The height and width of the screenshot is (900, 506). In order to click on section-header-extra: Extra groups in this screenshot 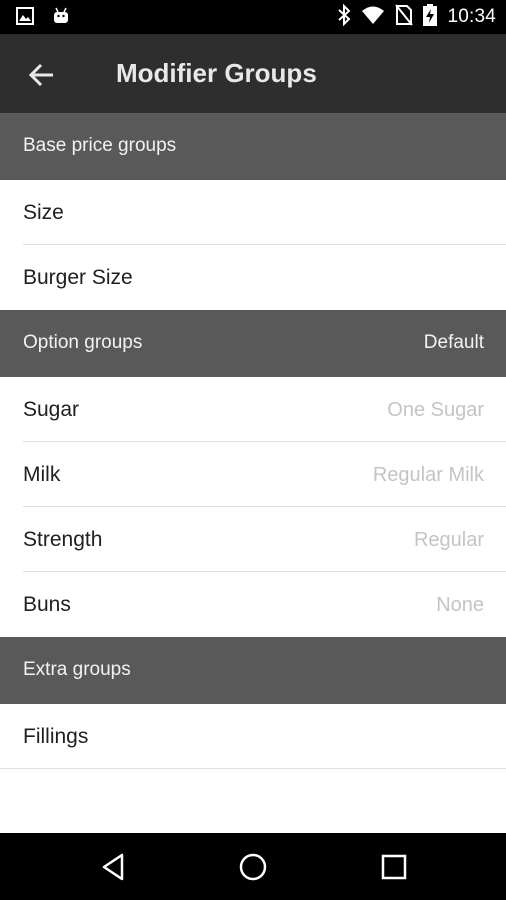, I will do `click(253, 670)`.